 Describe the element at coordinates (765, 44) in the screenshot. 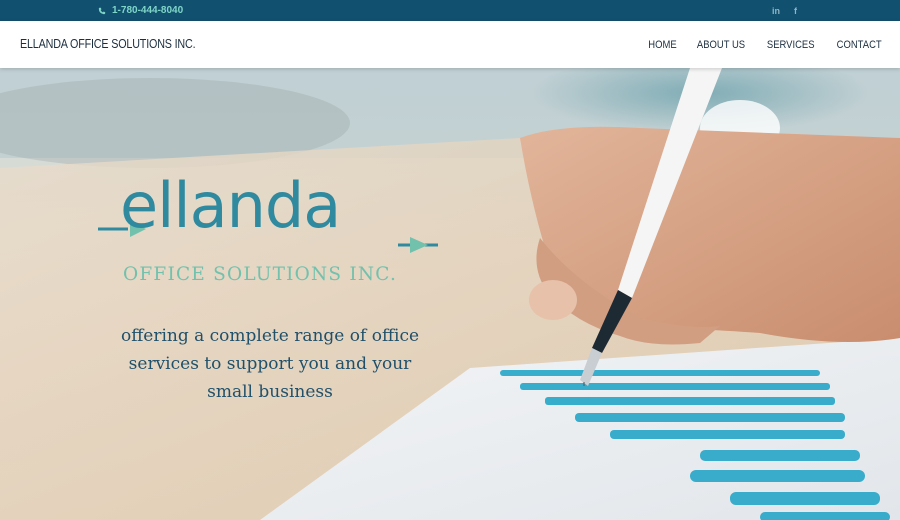

I see `main-nav: HOME ABOUT US SERVICES CONTACT` at that location.